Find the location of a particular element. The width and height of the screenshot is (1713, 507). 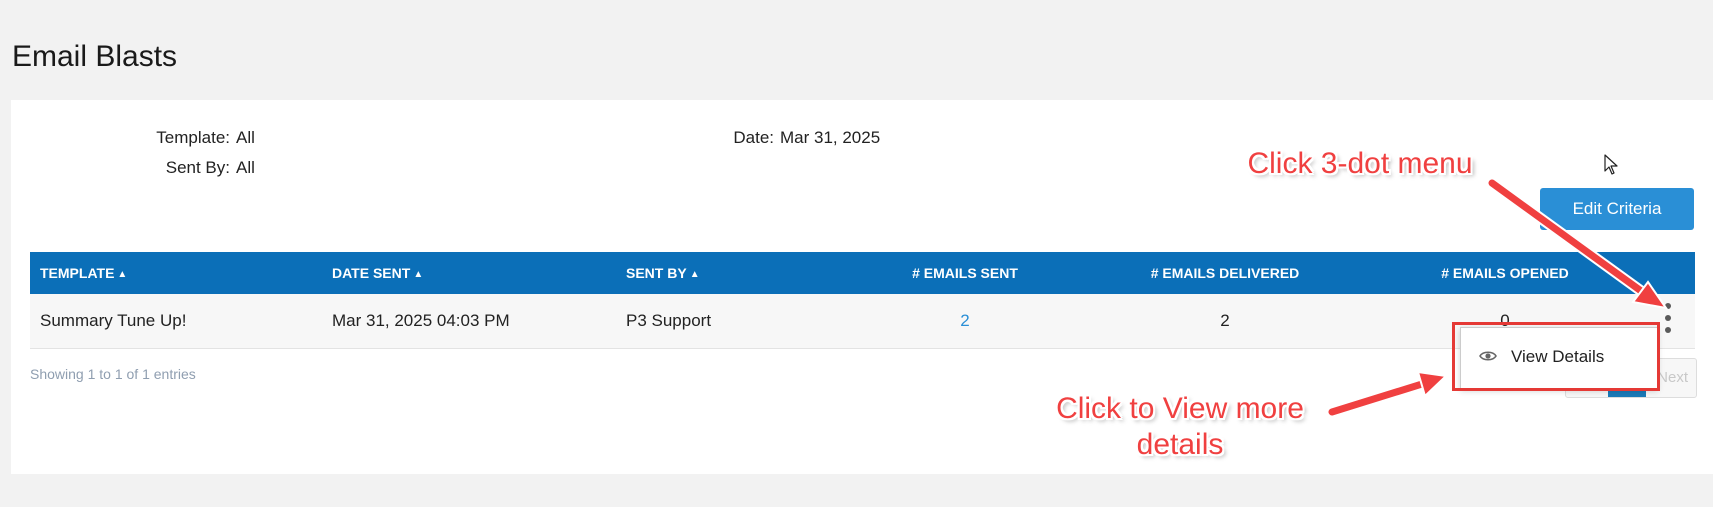

annotation-click-menu: Click 3-dot menu is located at coordinates (1360, 163).